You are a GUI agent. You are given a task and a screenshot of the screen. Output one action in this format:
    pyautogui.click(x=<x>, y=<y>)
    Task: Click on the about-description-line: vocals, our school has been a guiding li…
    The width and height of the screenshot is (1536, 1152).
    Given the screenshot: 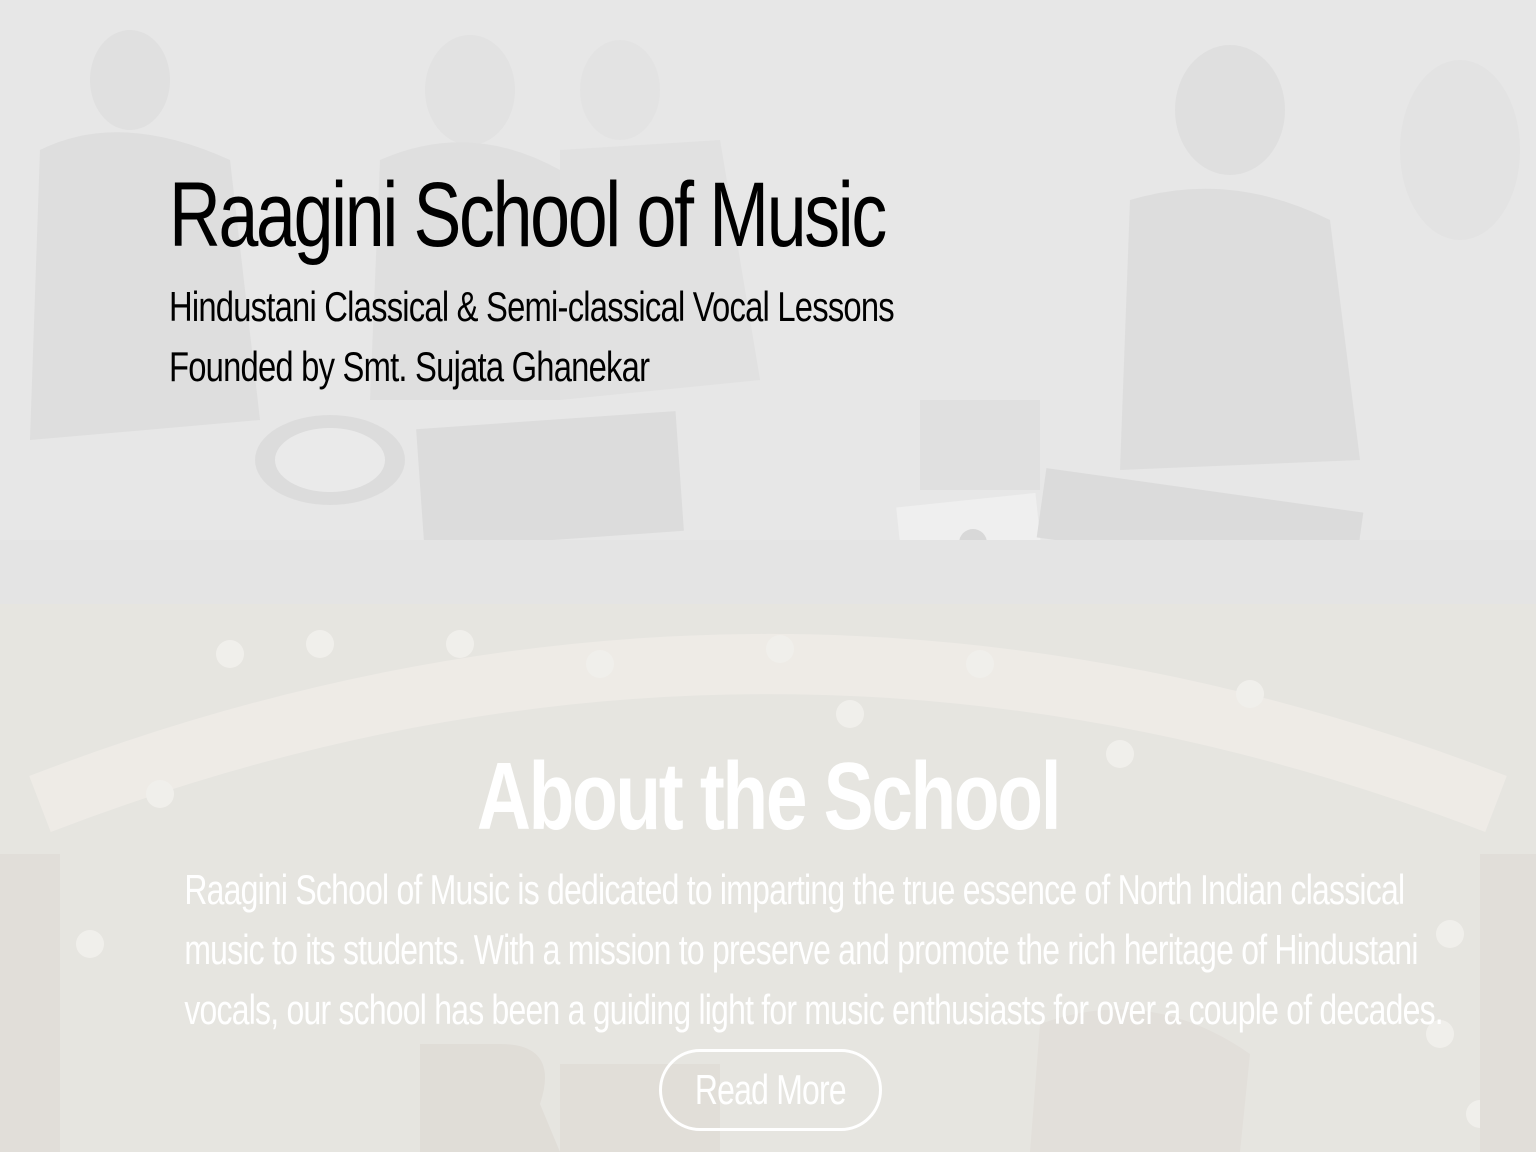 What is the action you would take?
    pyautogui.click(x=813, y=1009)
    